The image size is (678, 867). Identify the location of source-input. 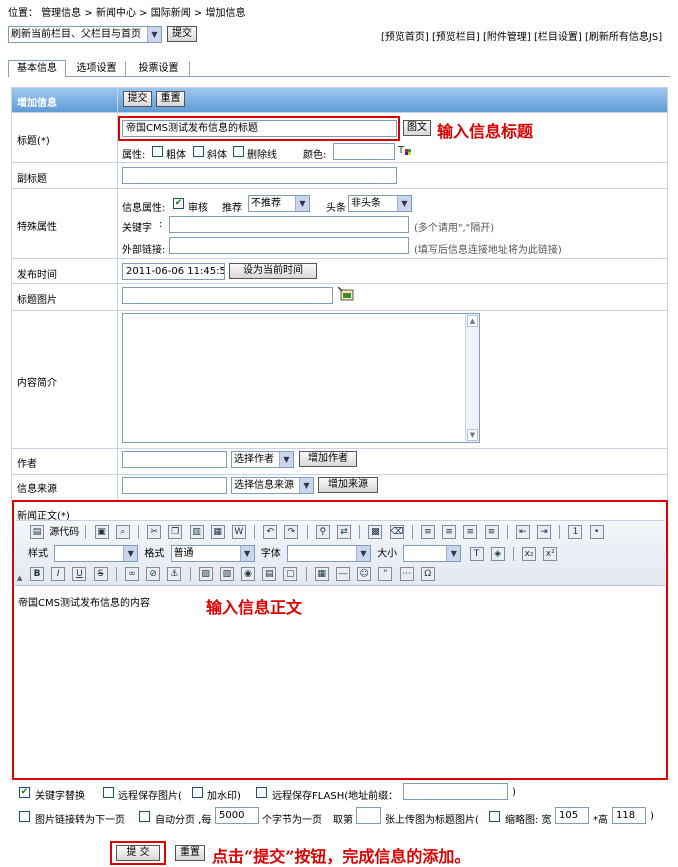
(174, 485).